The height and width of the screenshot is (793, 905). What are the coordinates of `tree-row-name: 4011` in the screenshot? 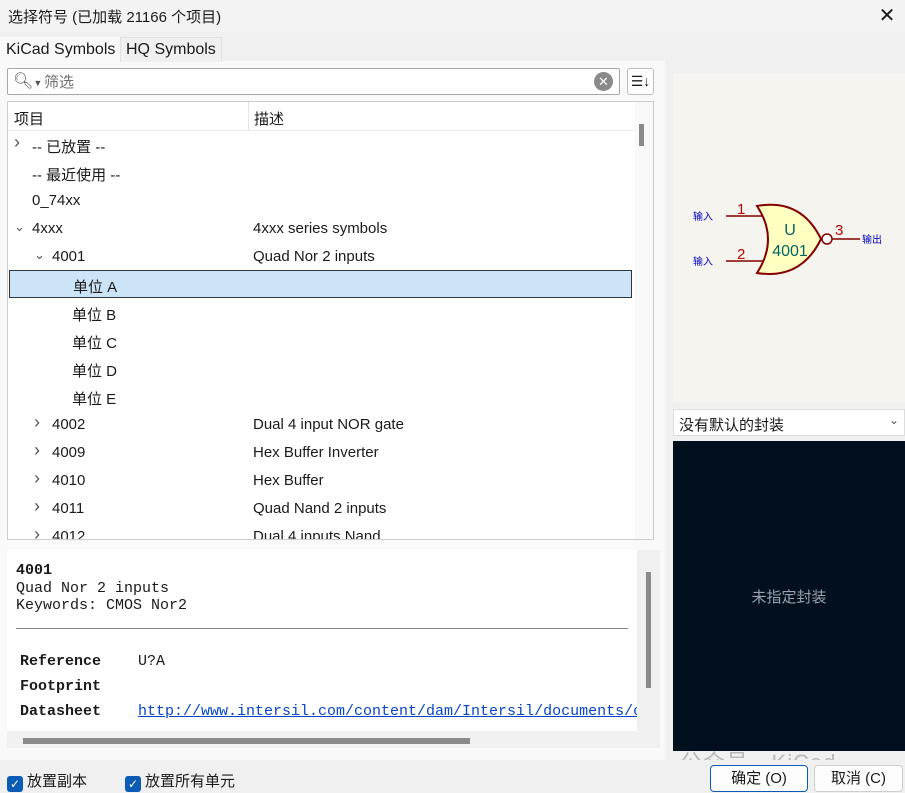 It's located at (68, 508).